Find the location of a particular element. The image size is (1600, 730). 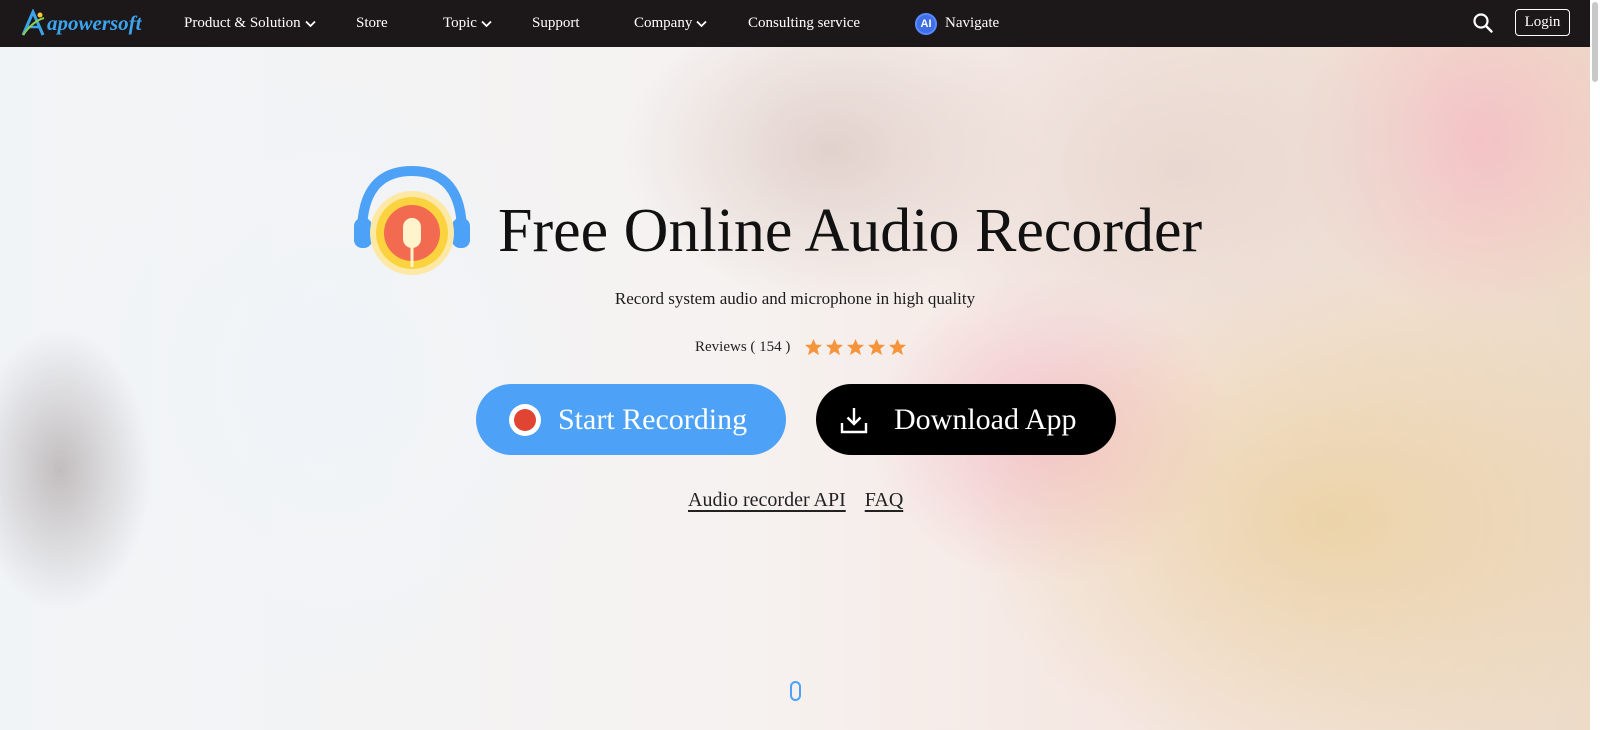

start-recording-button: Start Recording is located at coordinates (631, 419).